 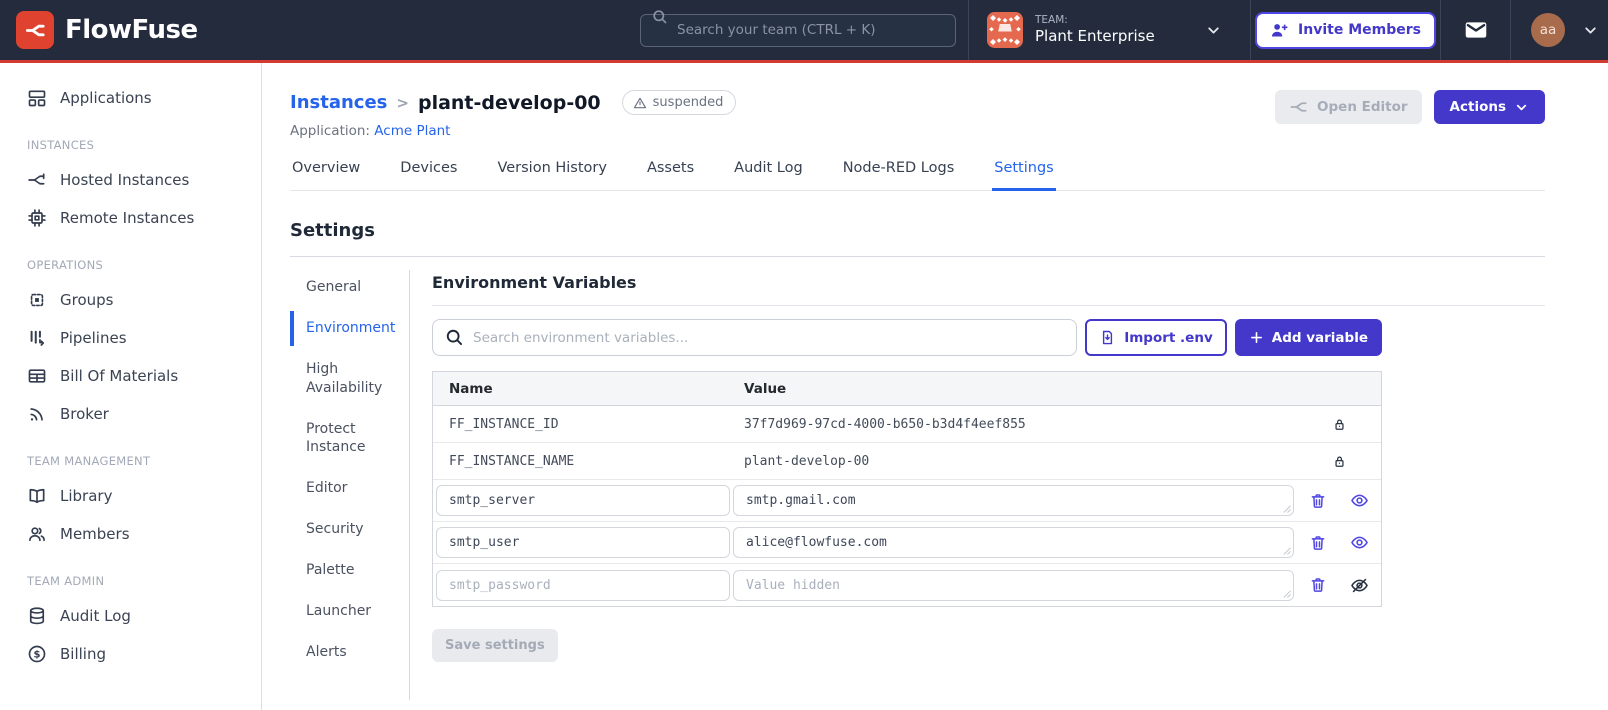 I want to click on eye-icon, so click(x=1359, y=500).